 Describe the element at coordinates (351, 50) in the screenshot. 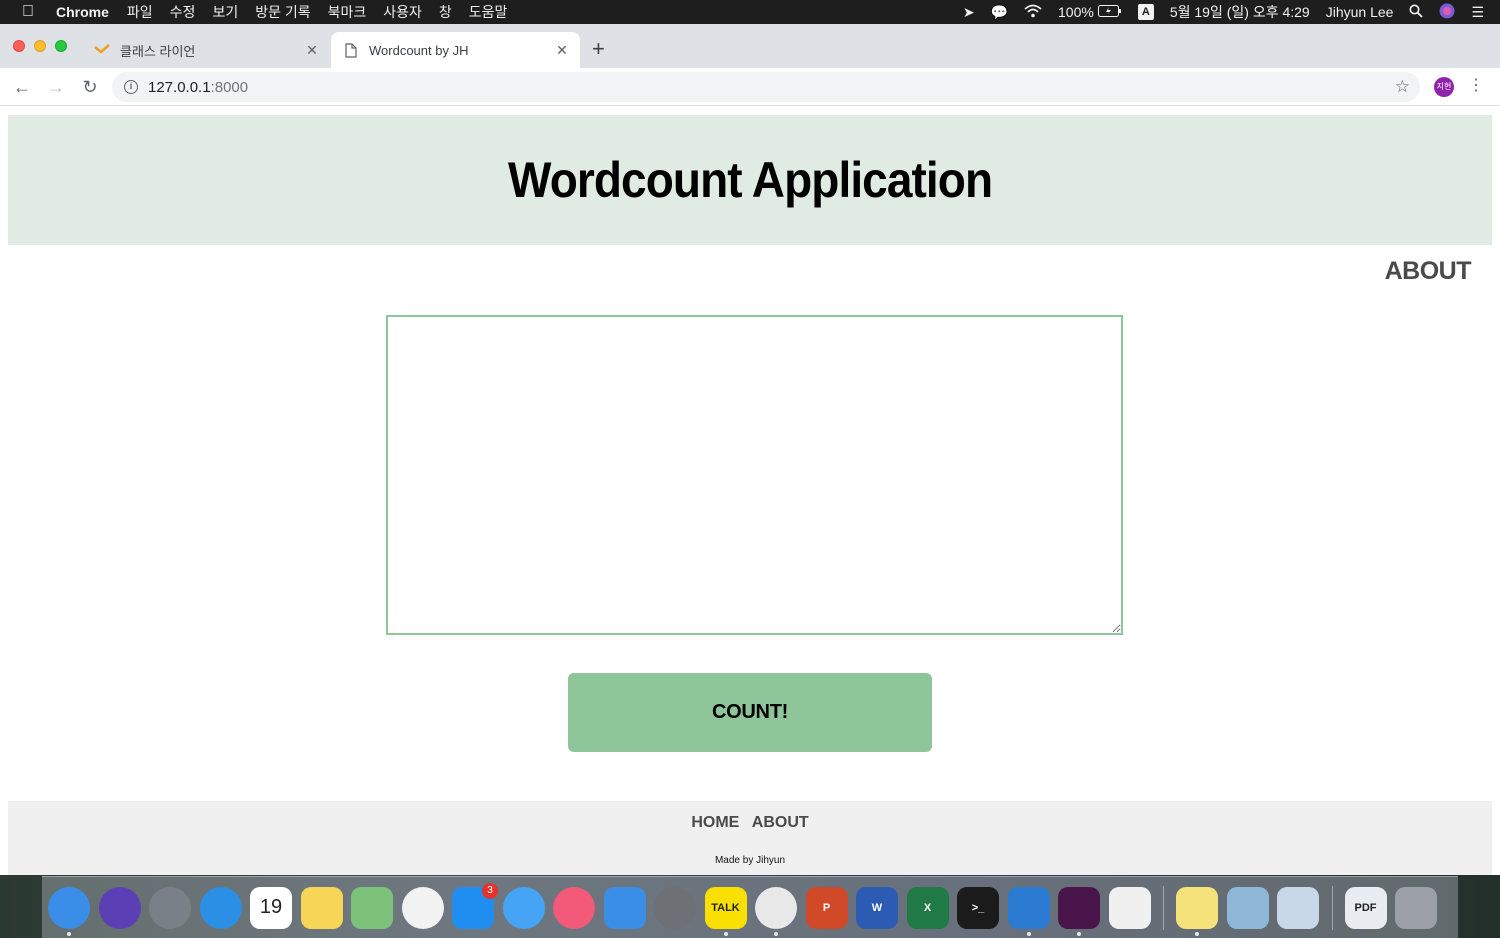

I see `document-favicon-icon` at that location.